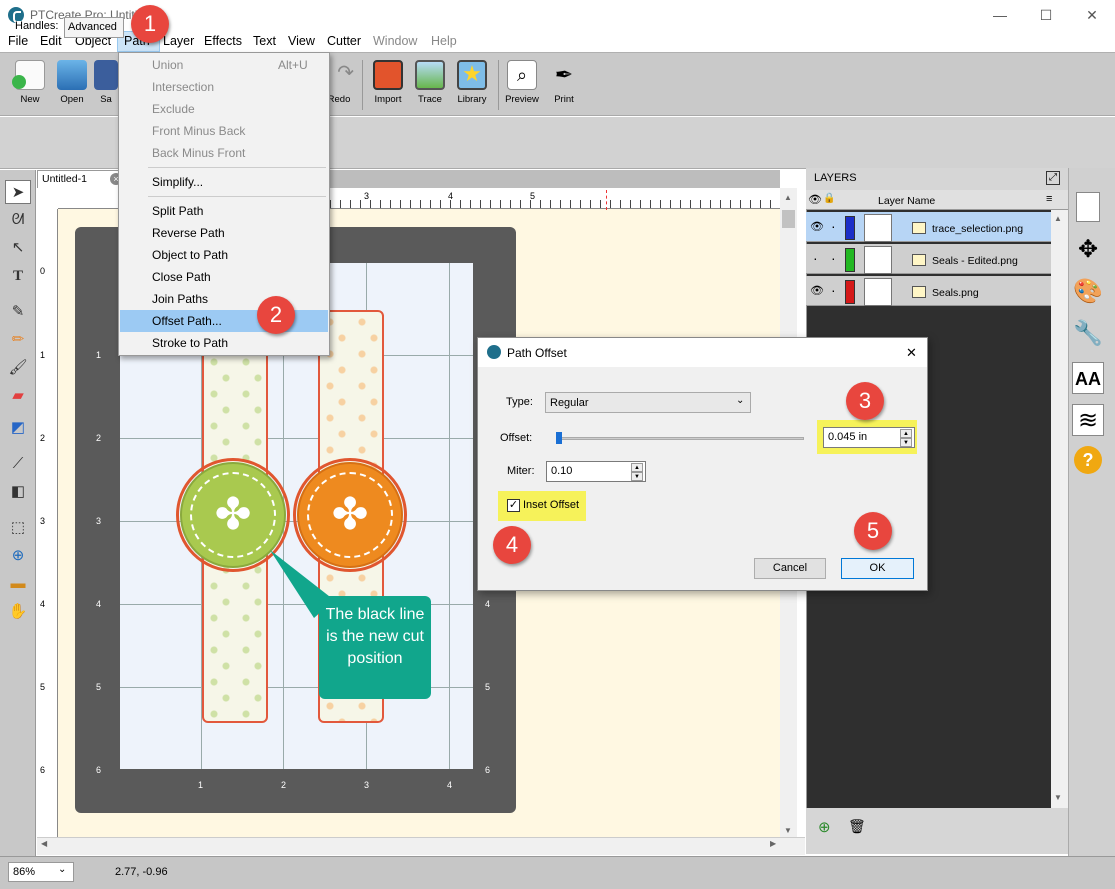 This screenshot has height=889, width=1115. What do you see at coordinates (1046, 15) in the screenshot?
I see `maximize-button: ☐` at bounding box center [1046, 15].